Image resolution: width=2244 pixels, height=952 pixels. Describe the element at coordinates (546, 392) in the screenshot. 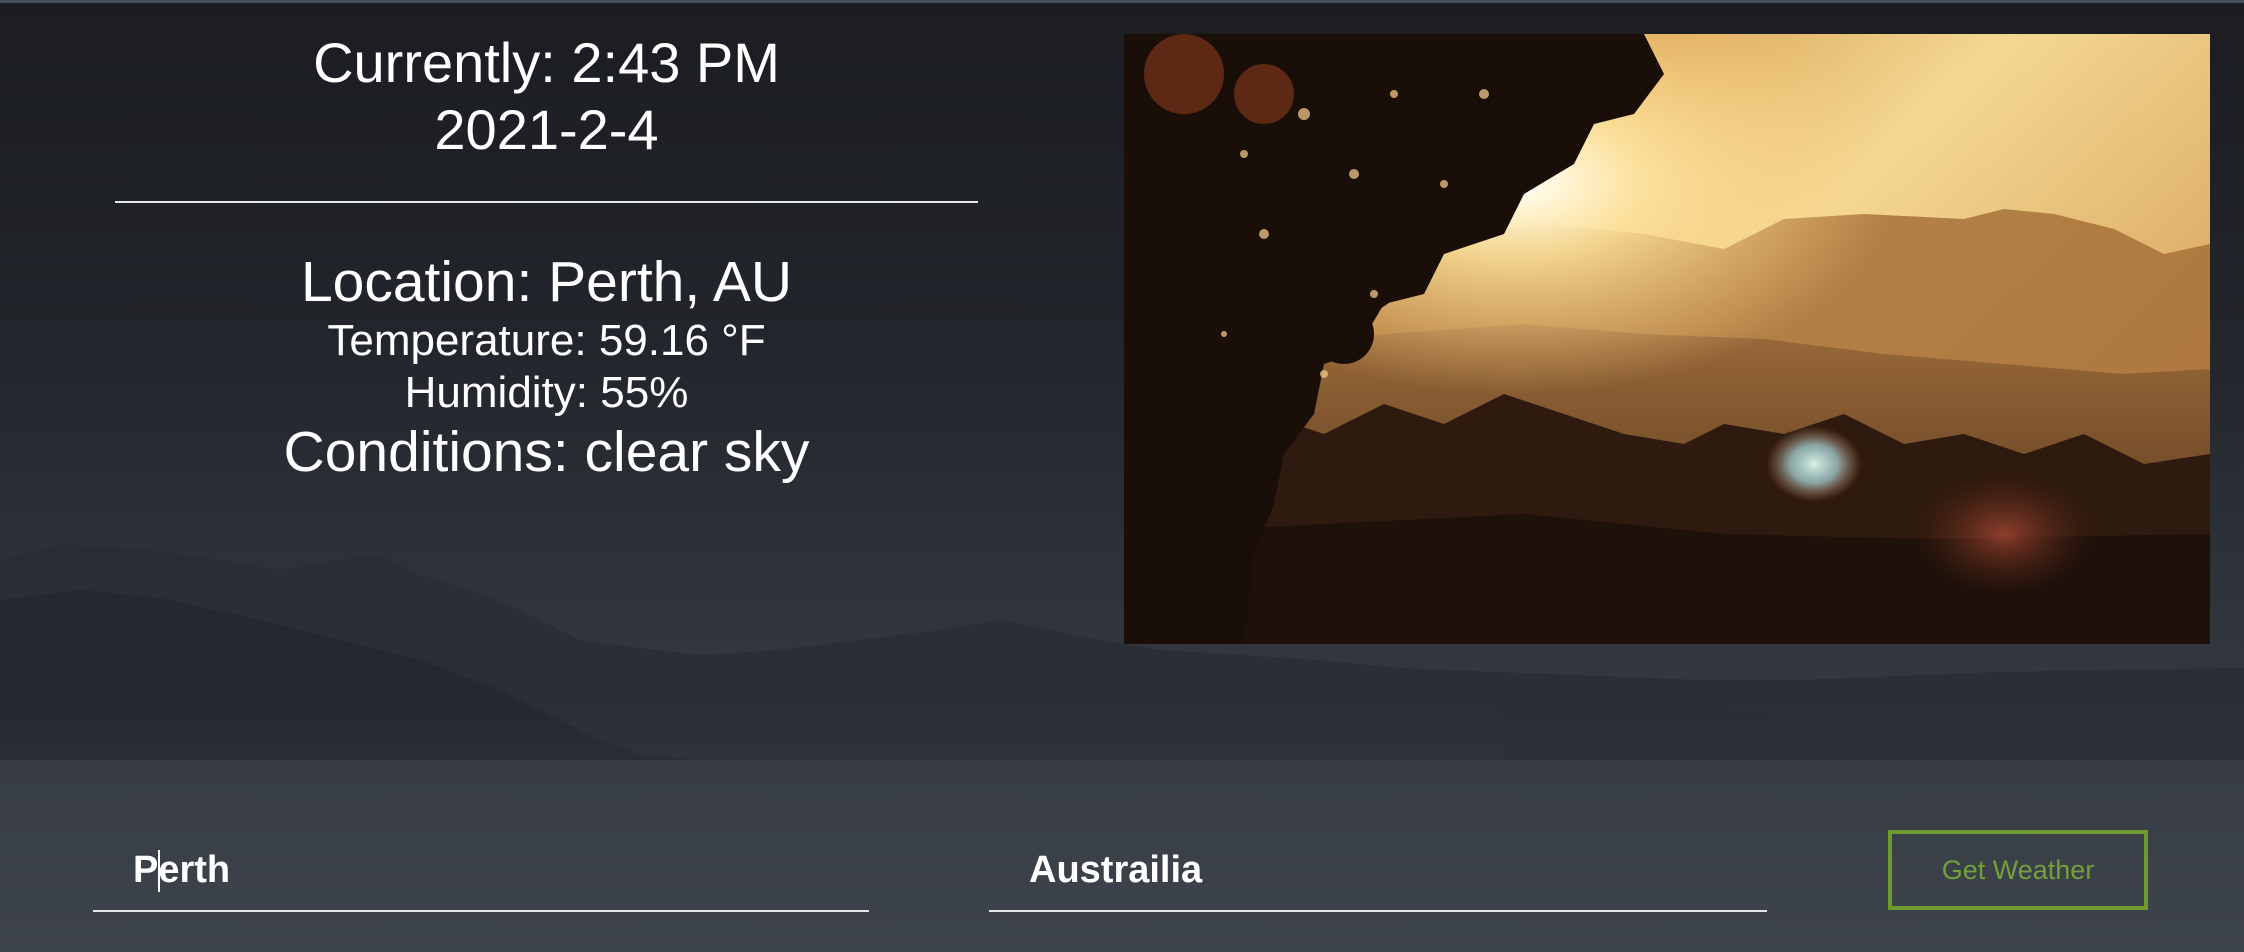

I see `humidity-text: Humidity: 55%` at that location.